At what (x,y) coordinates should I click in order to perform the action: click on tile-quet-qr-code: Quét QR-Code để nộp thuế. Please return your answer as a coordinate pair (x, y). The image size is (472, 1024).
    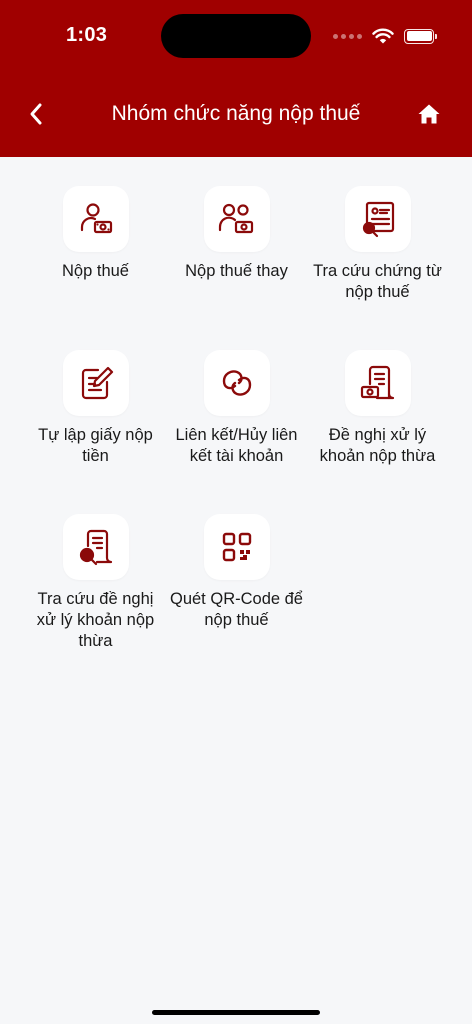
    Looking at the image, I should click on (236, 596).